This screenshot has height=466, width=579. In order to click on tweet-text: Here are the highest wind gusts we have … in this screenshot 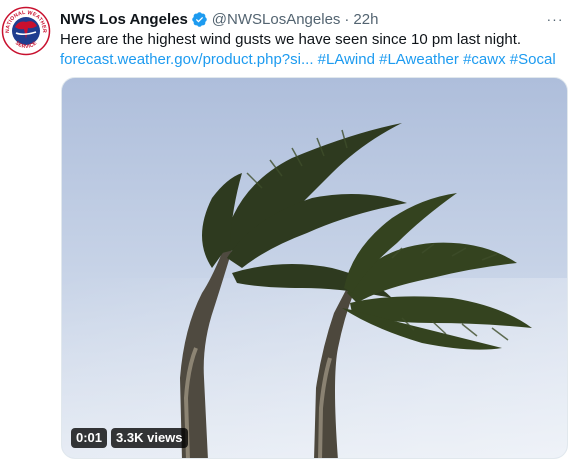, I will do `click(317, 50)`.